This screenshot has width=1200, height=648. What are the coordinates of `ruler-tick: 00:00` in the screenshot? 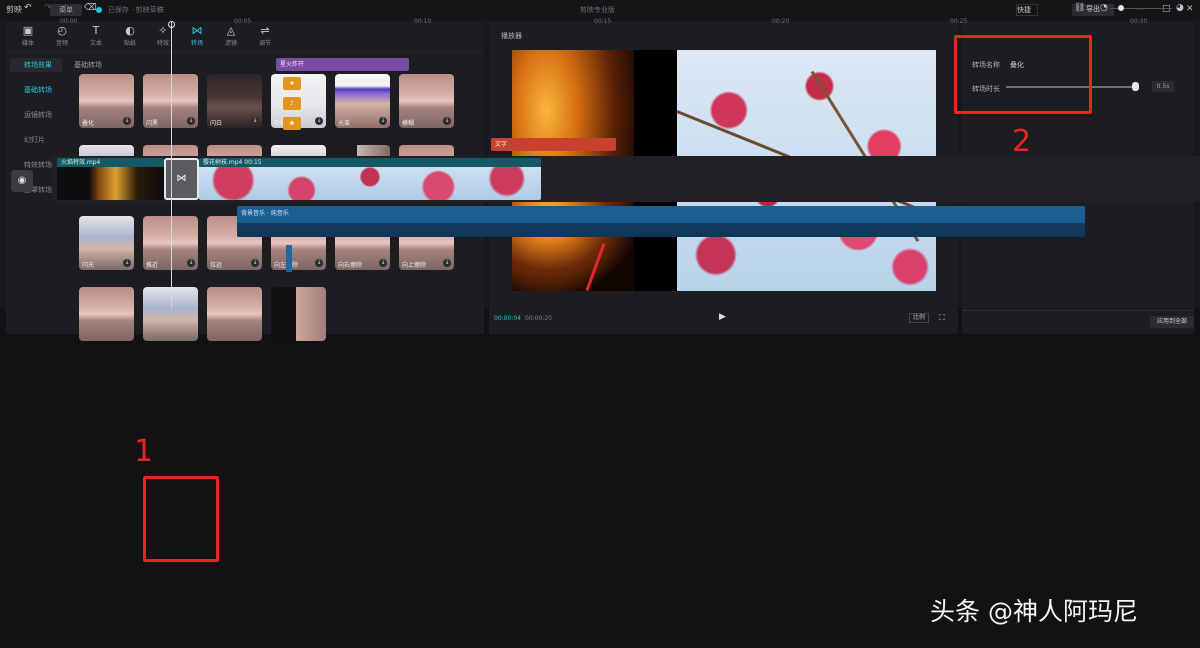 It's located at (69, 21).